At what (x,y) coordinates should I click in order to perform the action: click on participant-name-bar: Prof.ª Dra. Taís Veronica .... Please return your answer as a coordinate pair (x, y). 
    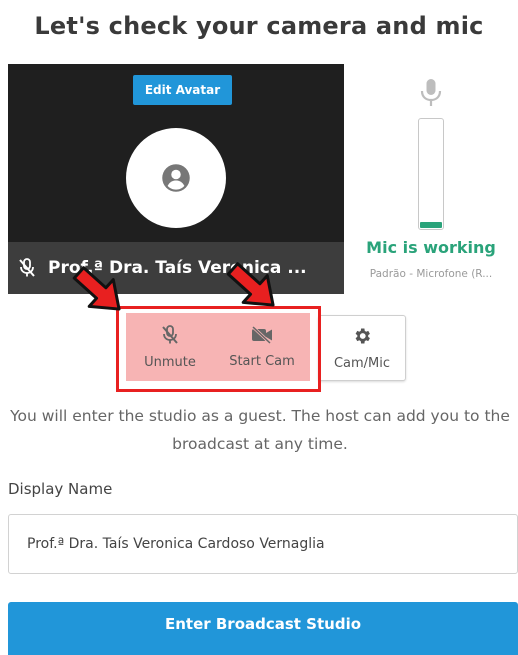
    Looking at the image, I should click on (176, 268).